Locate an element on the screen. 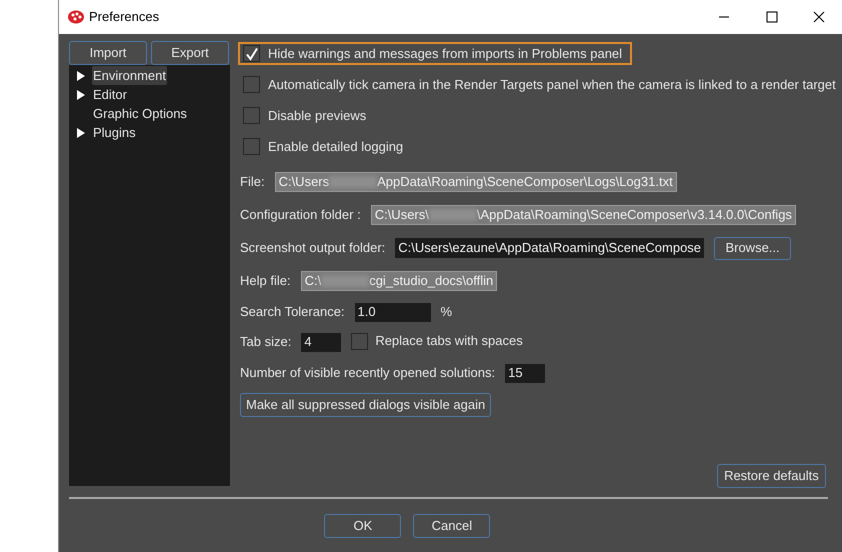 The height and width of the screenshot is (552, 842). tree-item: Graphic Options is located at coordinates (140, 114).